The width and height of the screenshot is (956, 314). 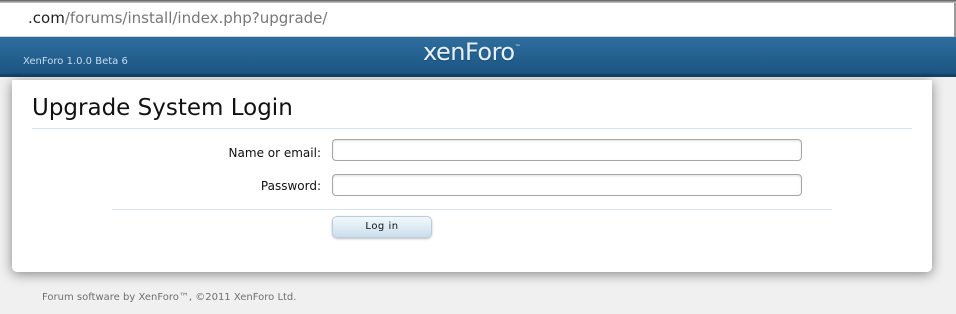 I want to click on login-button: Log in, so click(x=382, y=227).